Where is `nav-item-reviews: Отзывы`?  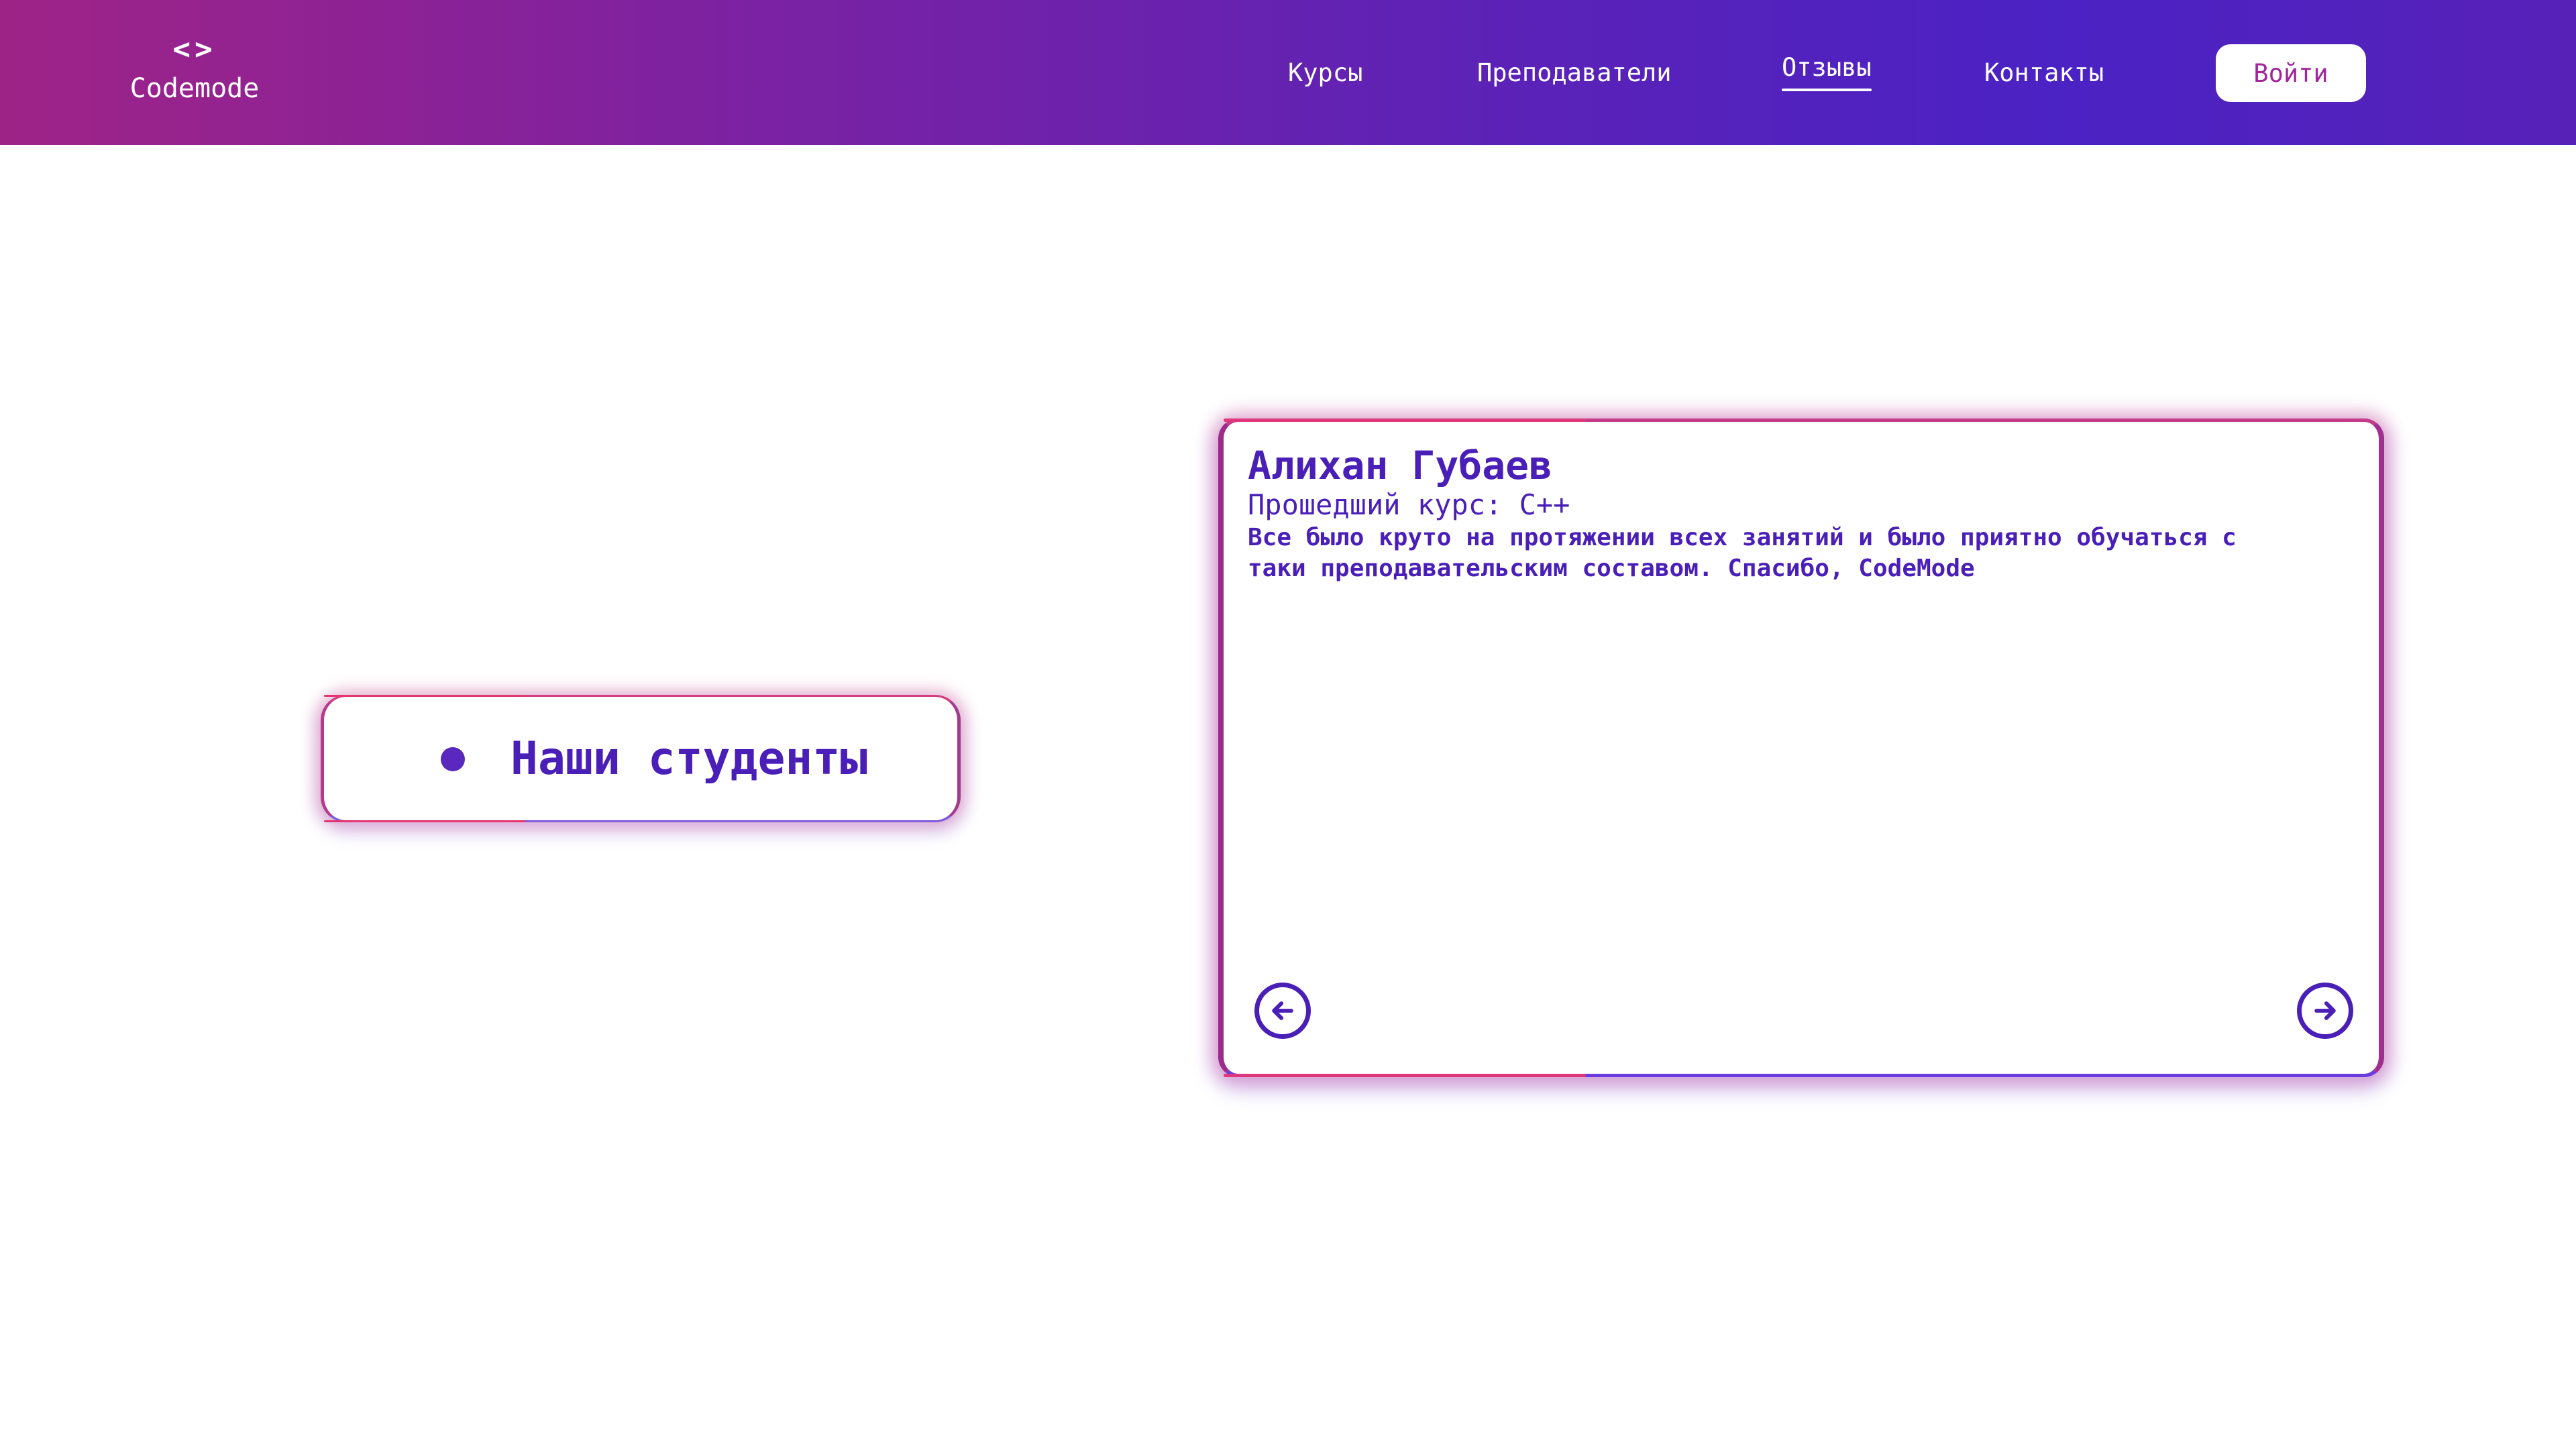
nav-item-reviews: Отзывы is located at coordinates (1827, 71).